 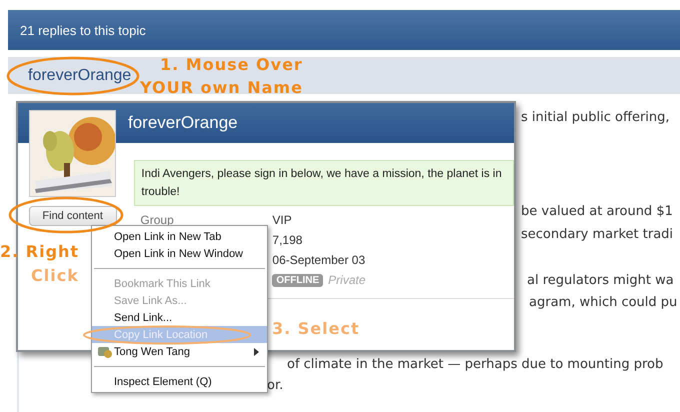 I want to click on field-value: VIP, so click(x=282, y=220).